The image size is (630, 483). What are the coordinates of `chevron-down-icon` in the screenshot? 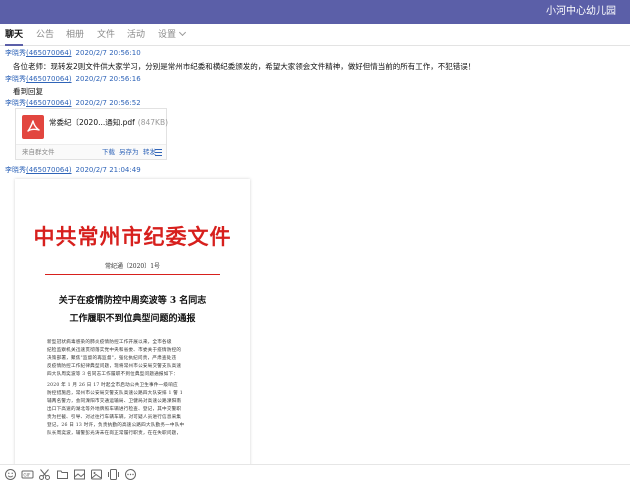 It's located at (182, 32).